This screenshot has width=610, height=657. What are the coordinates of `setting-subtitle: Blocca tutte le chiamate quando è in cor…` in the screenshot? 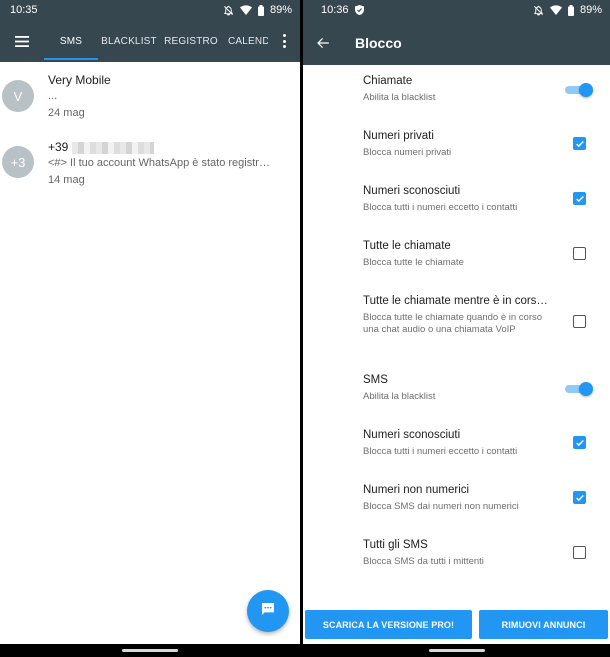 It's located at (453, 323).